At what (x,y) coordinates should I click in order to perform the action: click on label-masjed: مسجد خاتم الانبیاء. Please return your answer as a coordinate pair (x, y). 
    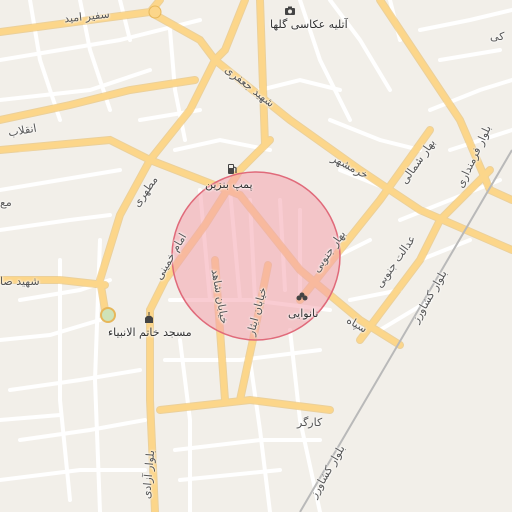
    Looking at the image, I should click on (150, 332).